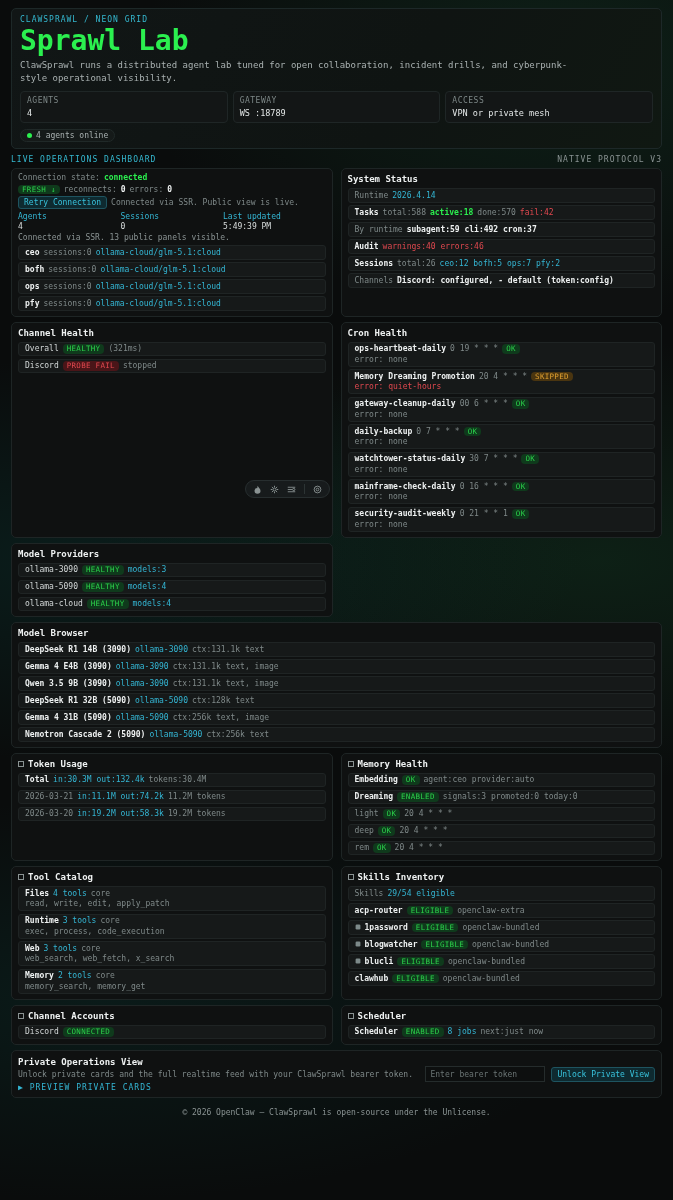  I want to click on row-value: 2 tools, so click(74, 976).